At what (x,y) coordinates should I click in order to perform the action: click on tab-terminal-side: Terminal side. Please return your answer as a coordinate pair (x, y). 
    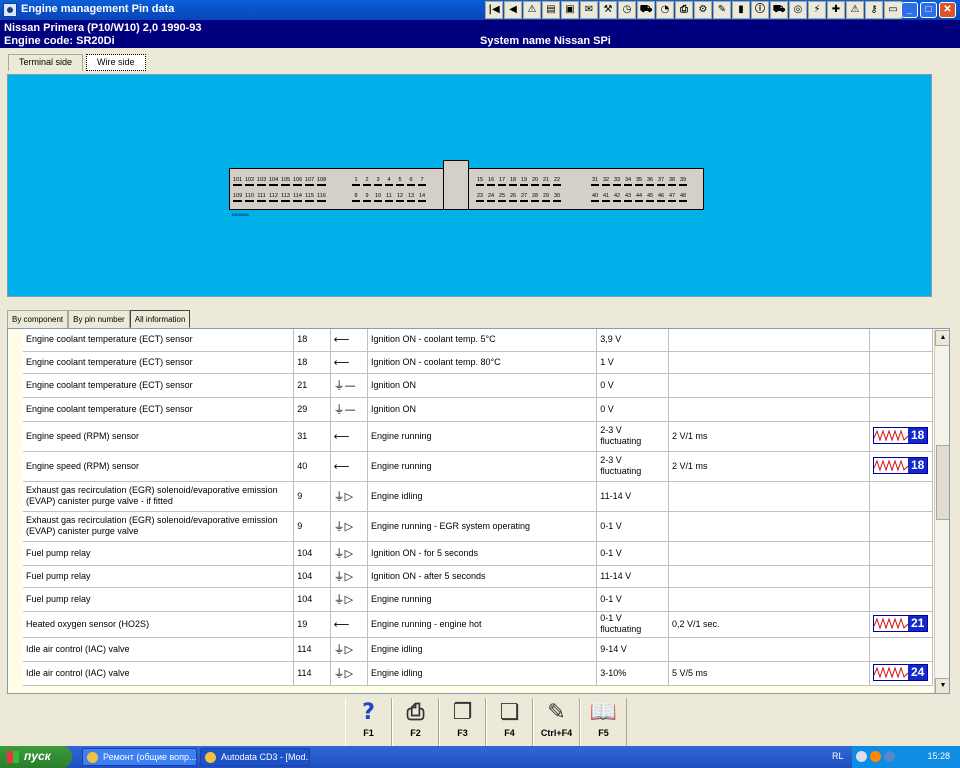
    Looking at the image, I should click on (46, 62).